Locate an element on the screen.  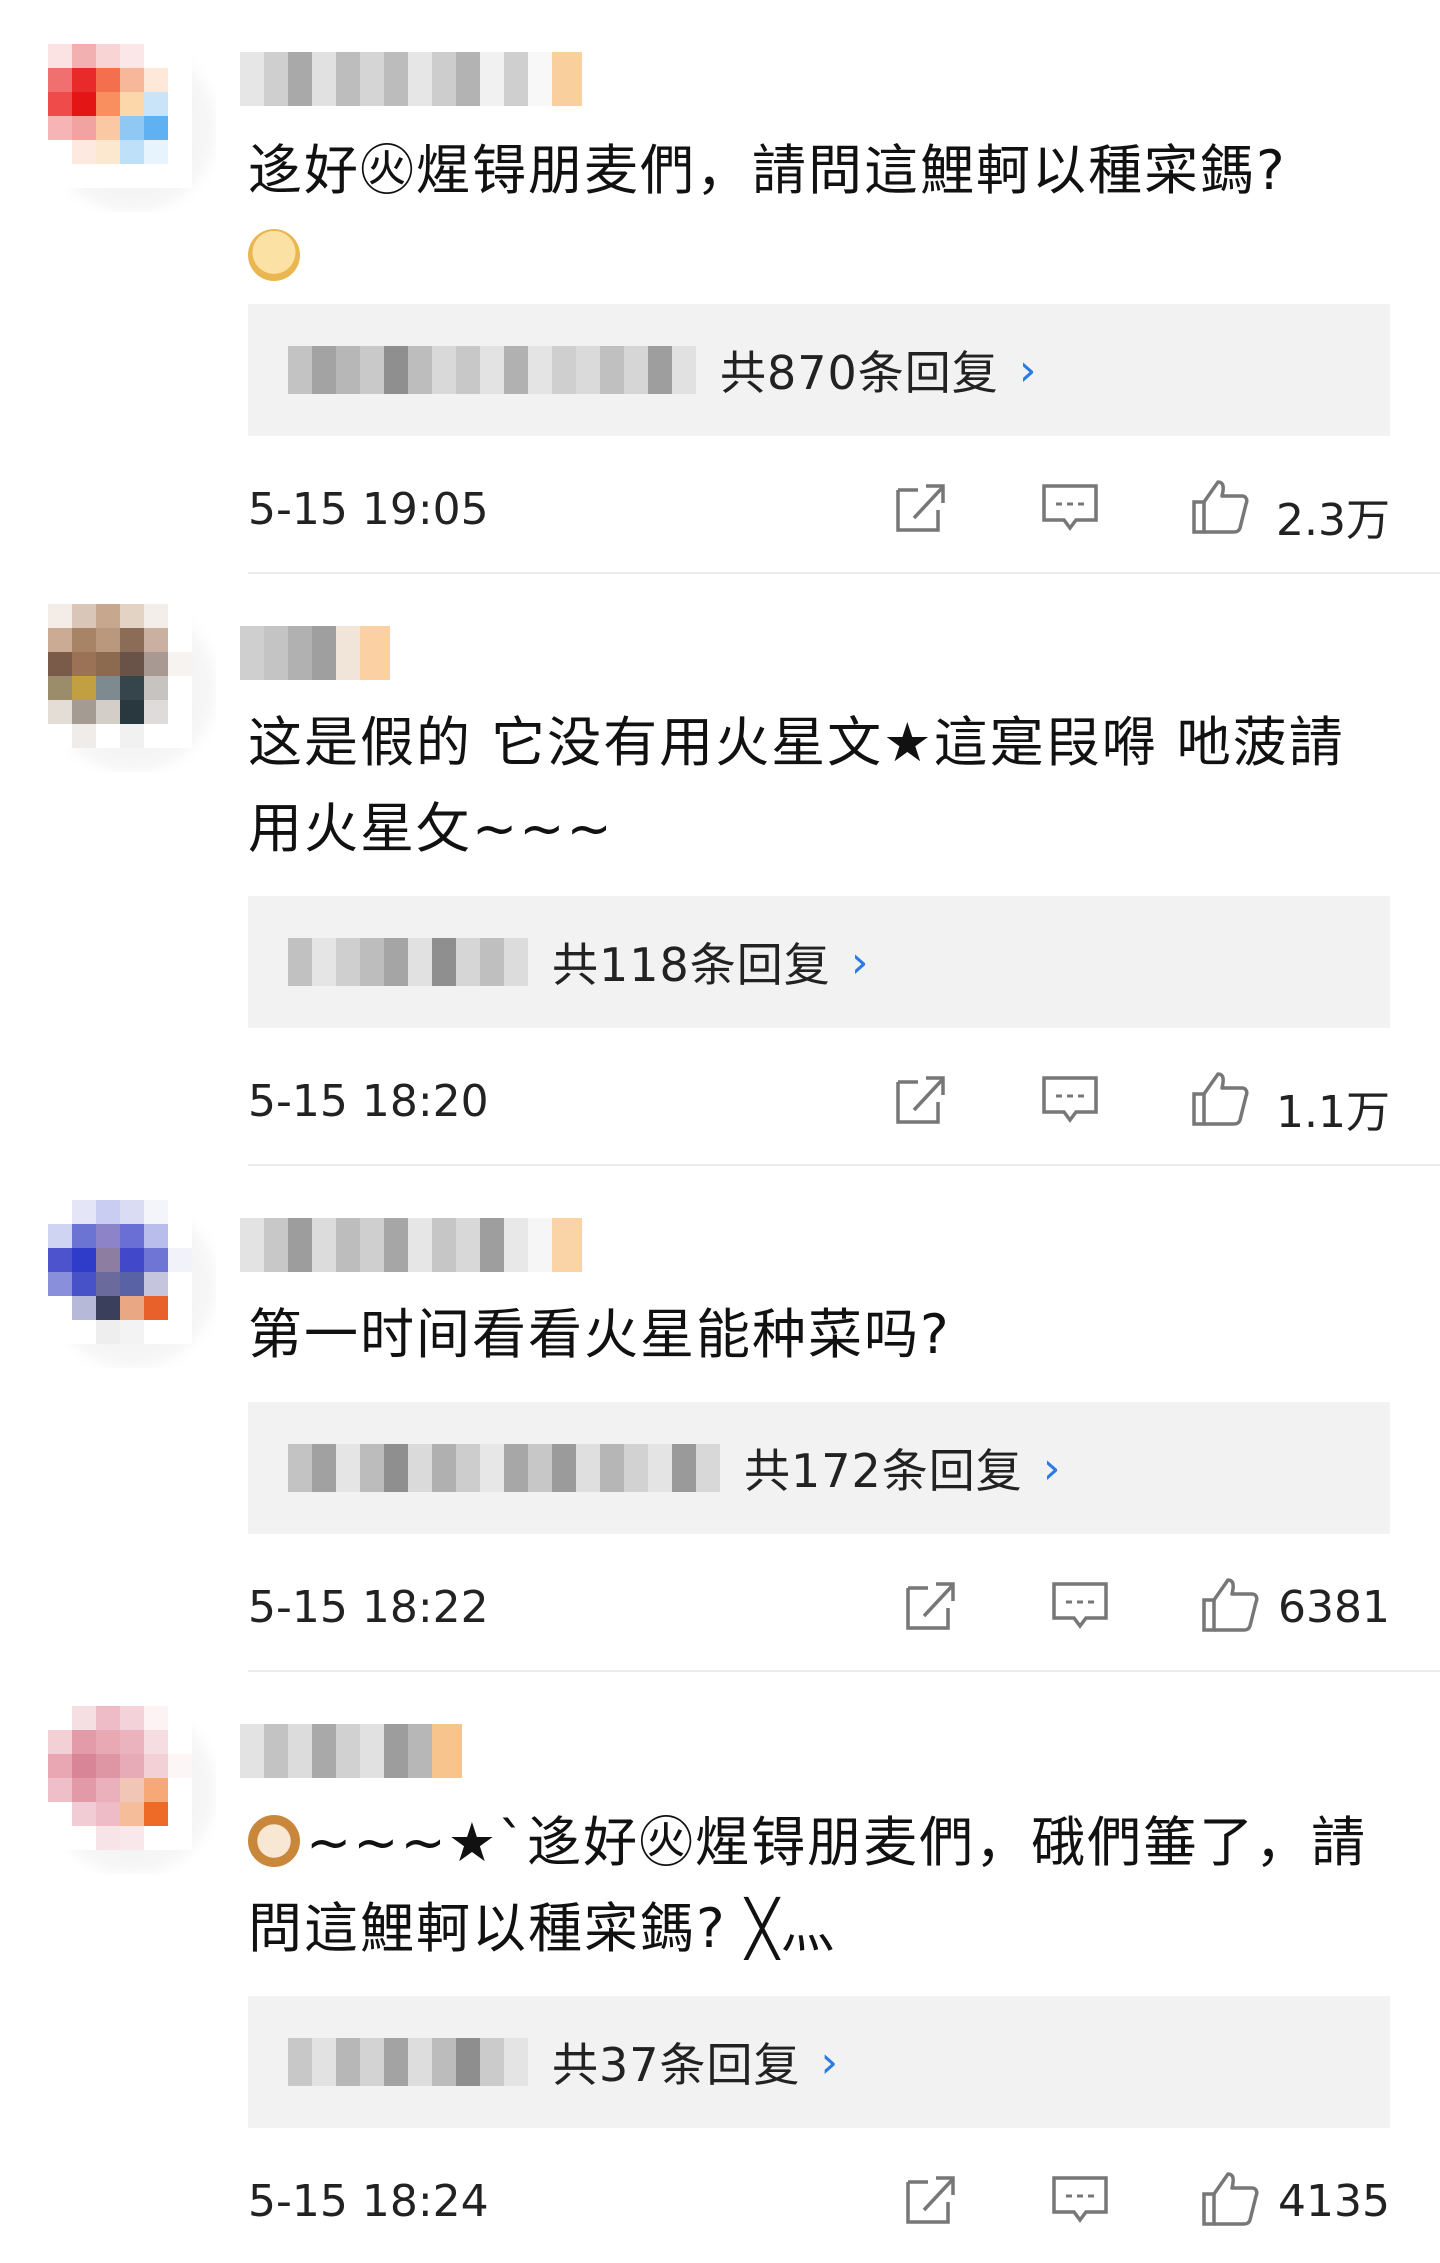
comment-text-body: 迻好㊋煋锝朋麦們，請問這鯉軻以種寀鎷? is located at coordinates (767, 170).